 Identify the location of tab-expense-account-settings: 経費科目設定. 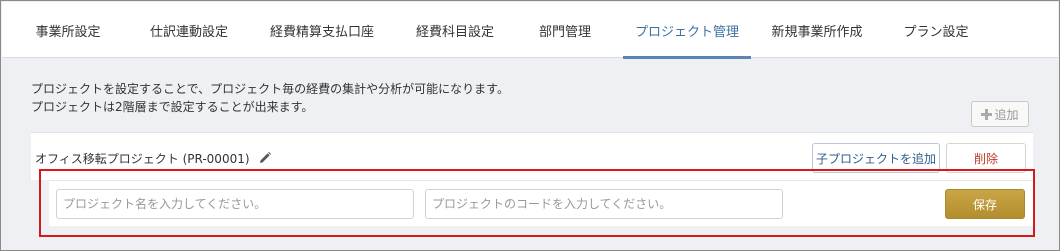
(455, 30).